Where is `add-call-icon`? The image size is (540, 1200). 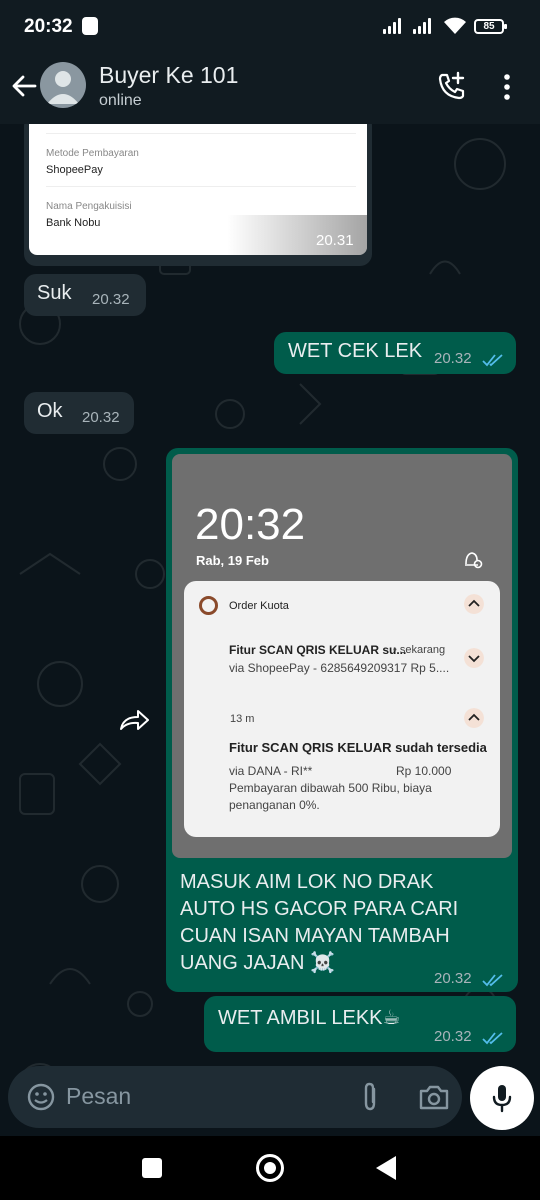 add-call-icon is located at coordinates (452, 86).